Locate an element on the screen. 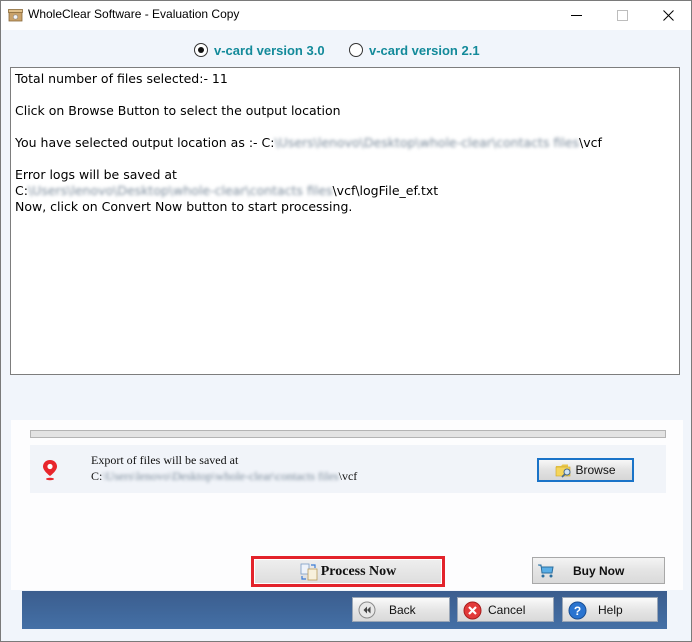 The height and width of the screenshot is (642, 692). help-label: Help is located at coordinates (610, 610).